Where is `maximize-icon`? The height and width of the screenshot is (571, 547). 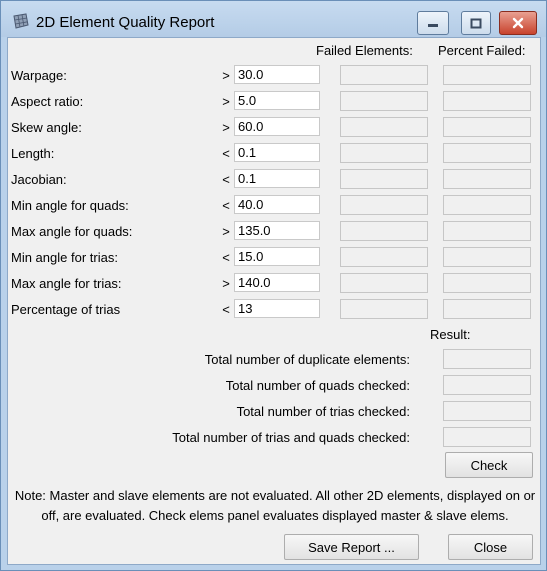
maximize-icon is located at coordinates (476, 23).